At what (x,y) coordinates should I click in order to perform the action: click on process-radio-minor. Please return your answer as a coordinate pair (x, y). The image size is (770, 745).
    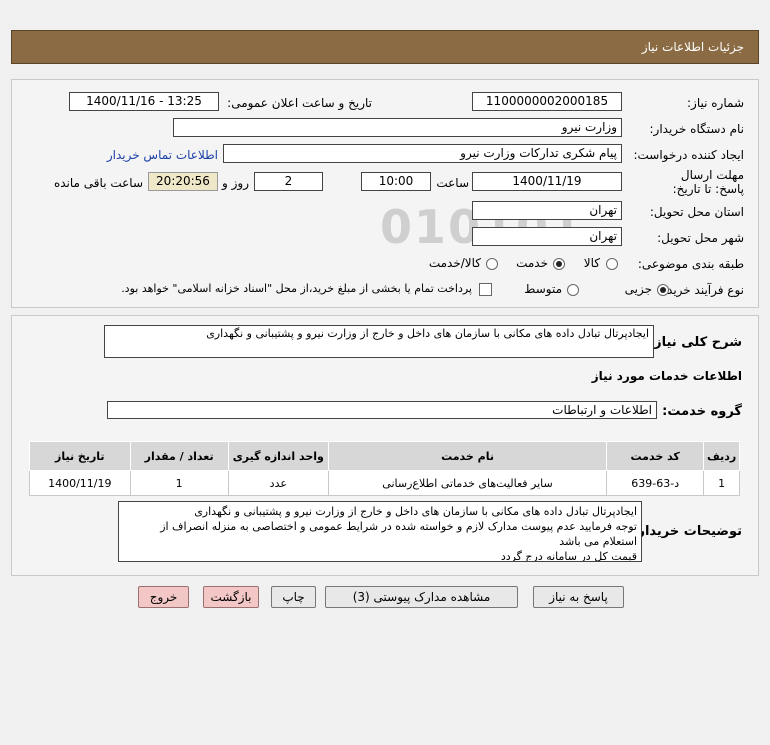
    Looking at the image, I should click on (663, 290).